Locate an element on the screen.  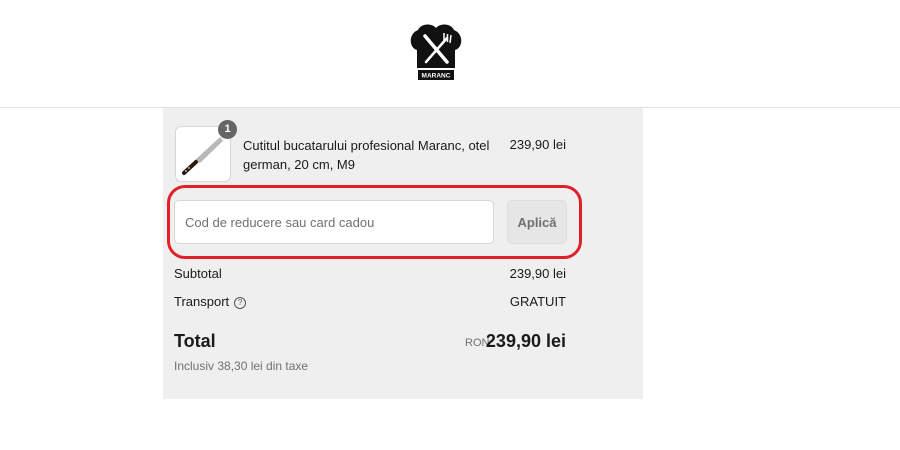
shipping-value: GRATUIT is located at coordinates (537, 301).